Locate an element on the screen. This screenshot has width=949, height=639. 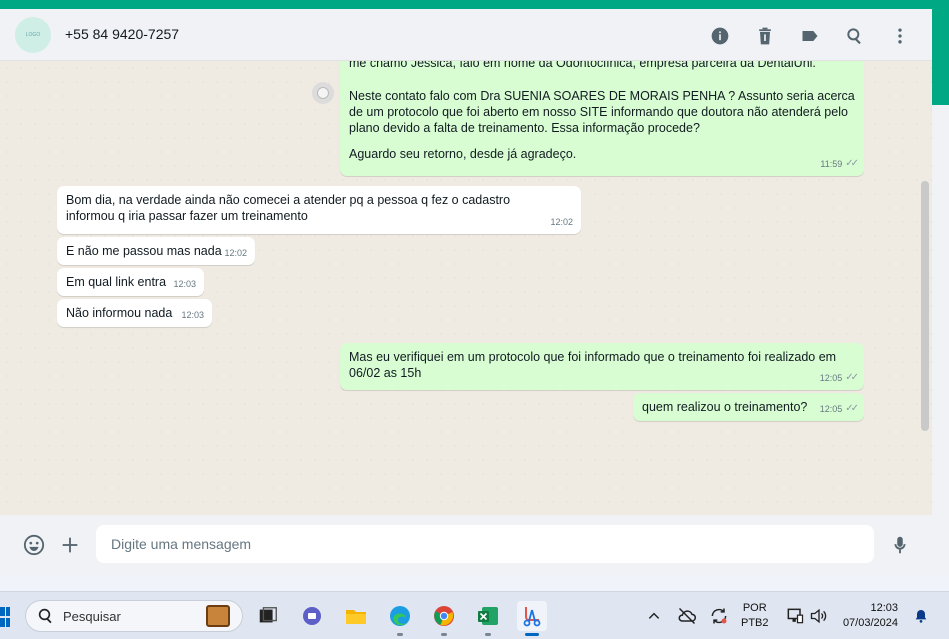
sync-icon is located at coordinates (719, 615).